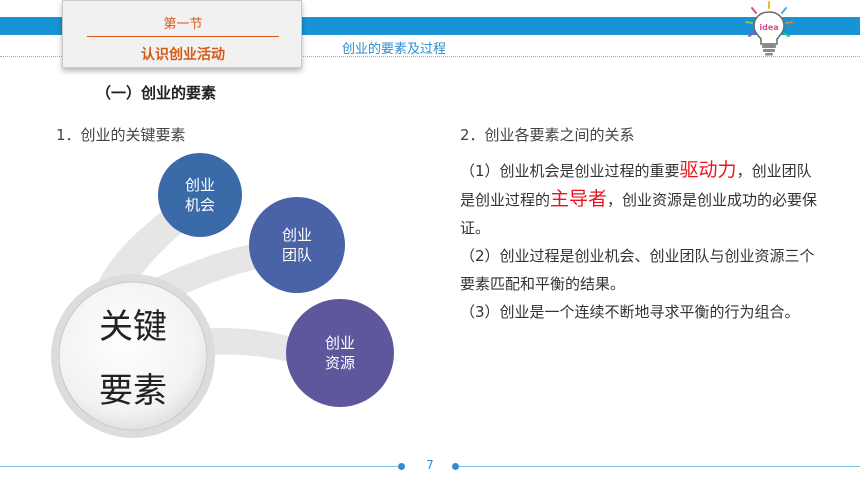  I want to click on part-heading: （一）创业的要素, so click(156, 93).